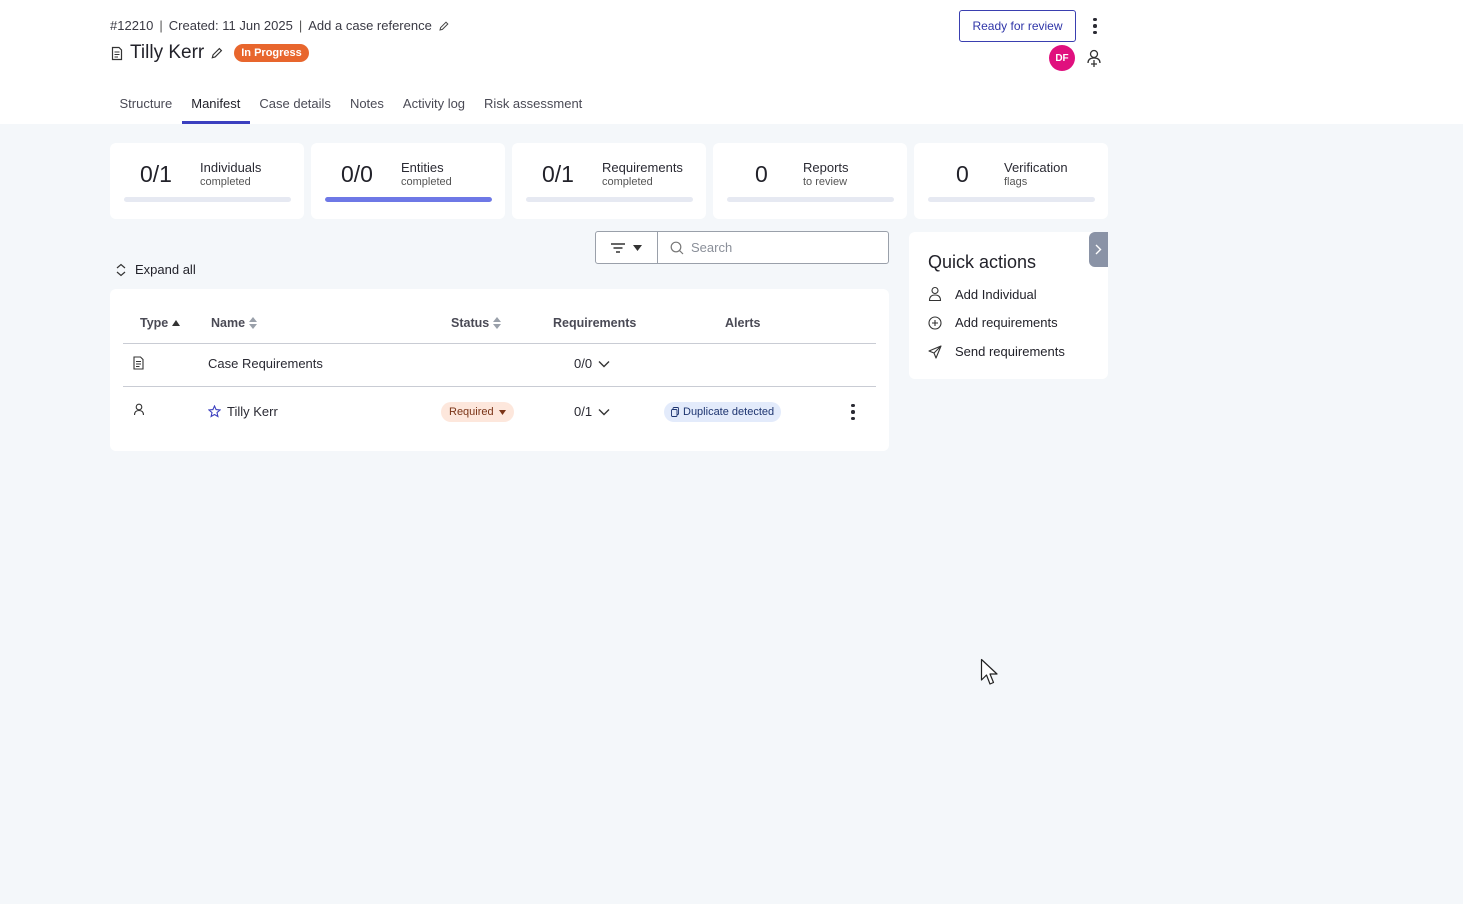 The height and width of the screenshot is (904, 1463). What do you see at coordinates (592, 363) in the screenshot?
I see `requirements-toggle: 0/0` at bounding box center [592, 363].